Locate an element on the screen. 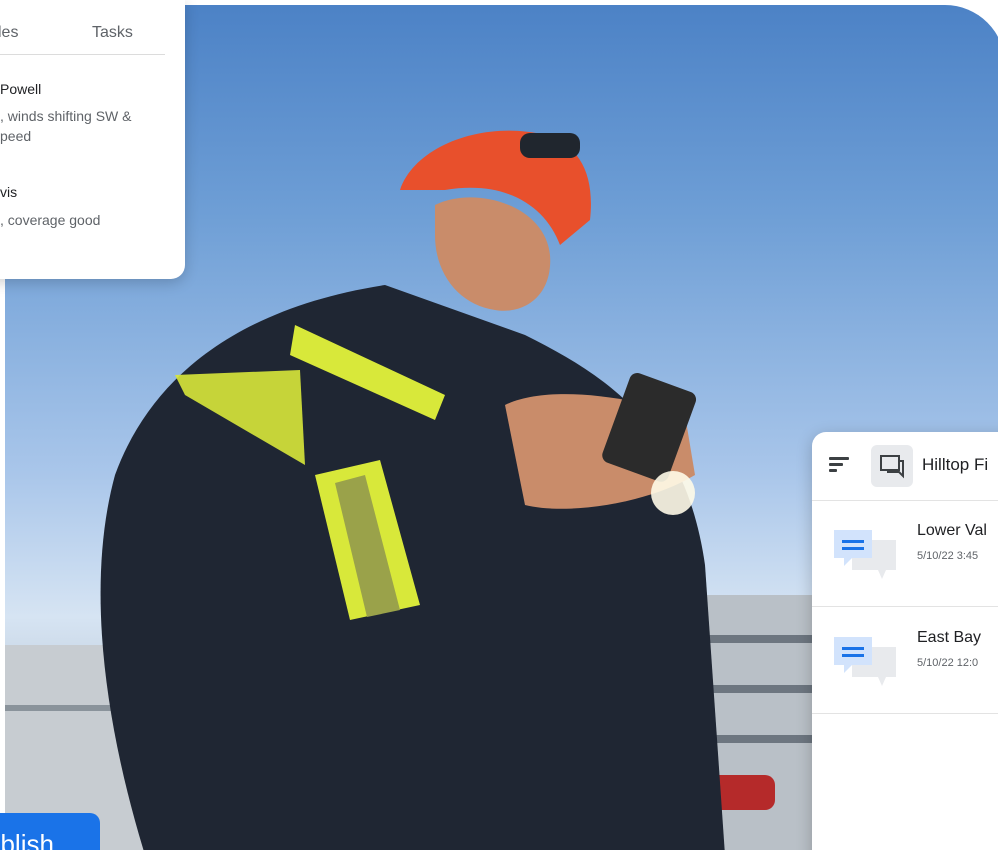 The image size is (998, 850). publish-button: ublish is located at coordinates (50, 831).